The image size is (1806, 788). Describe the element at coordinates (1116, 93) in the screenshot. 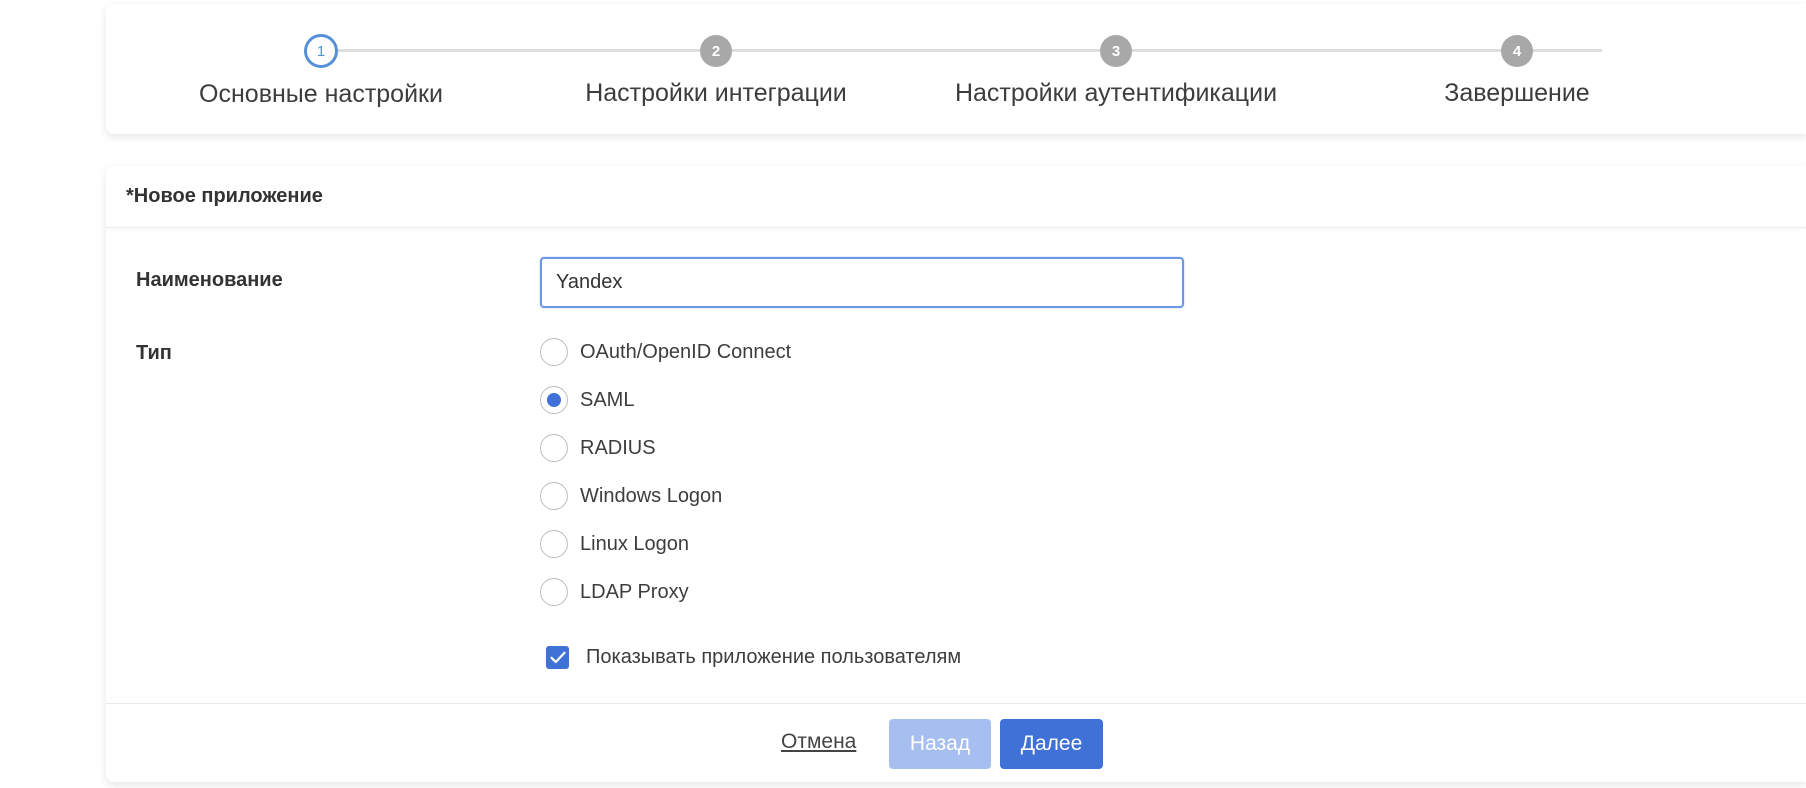

I see `step-label: Настройки аутентификации` at that location.